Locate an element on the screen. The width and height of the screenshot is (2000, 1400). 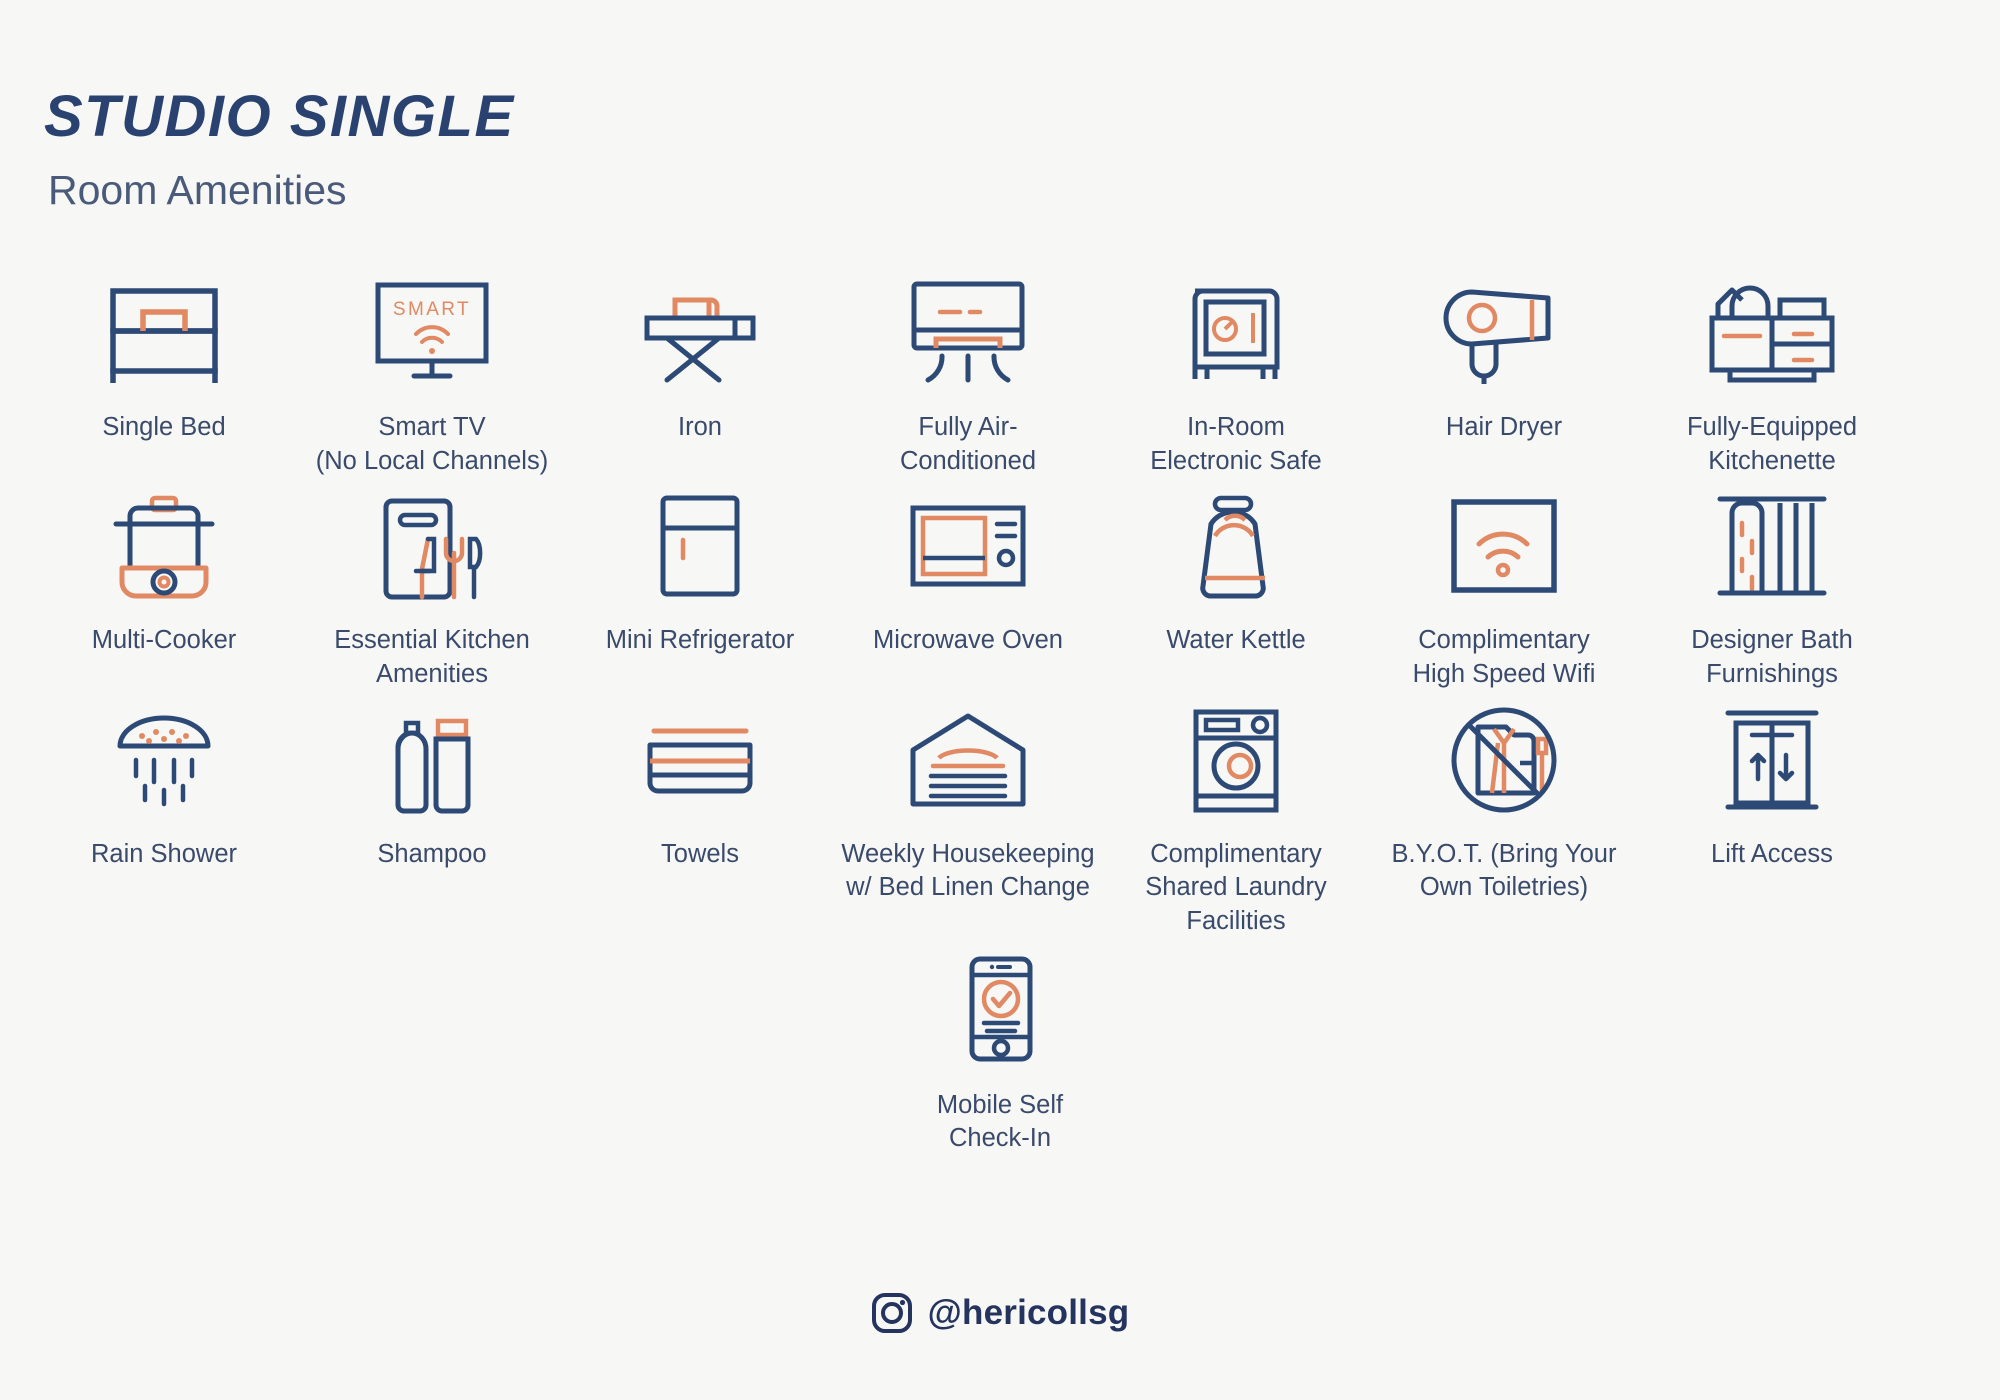
instagram-icon is located at coordinates (892, 1313).